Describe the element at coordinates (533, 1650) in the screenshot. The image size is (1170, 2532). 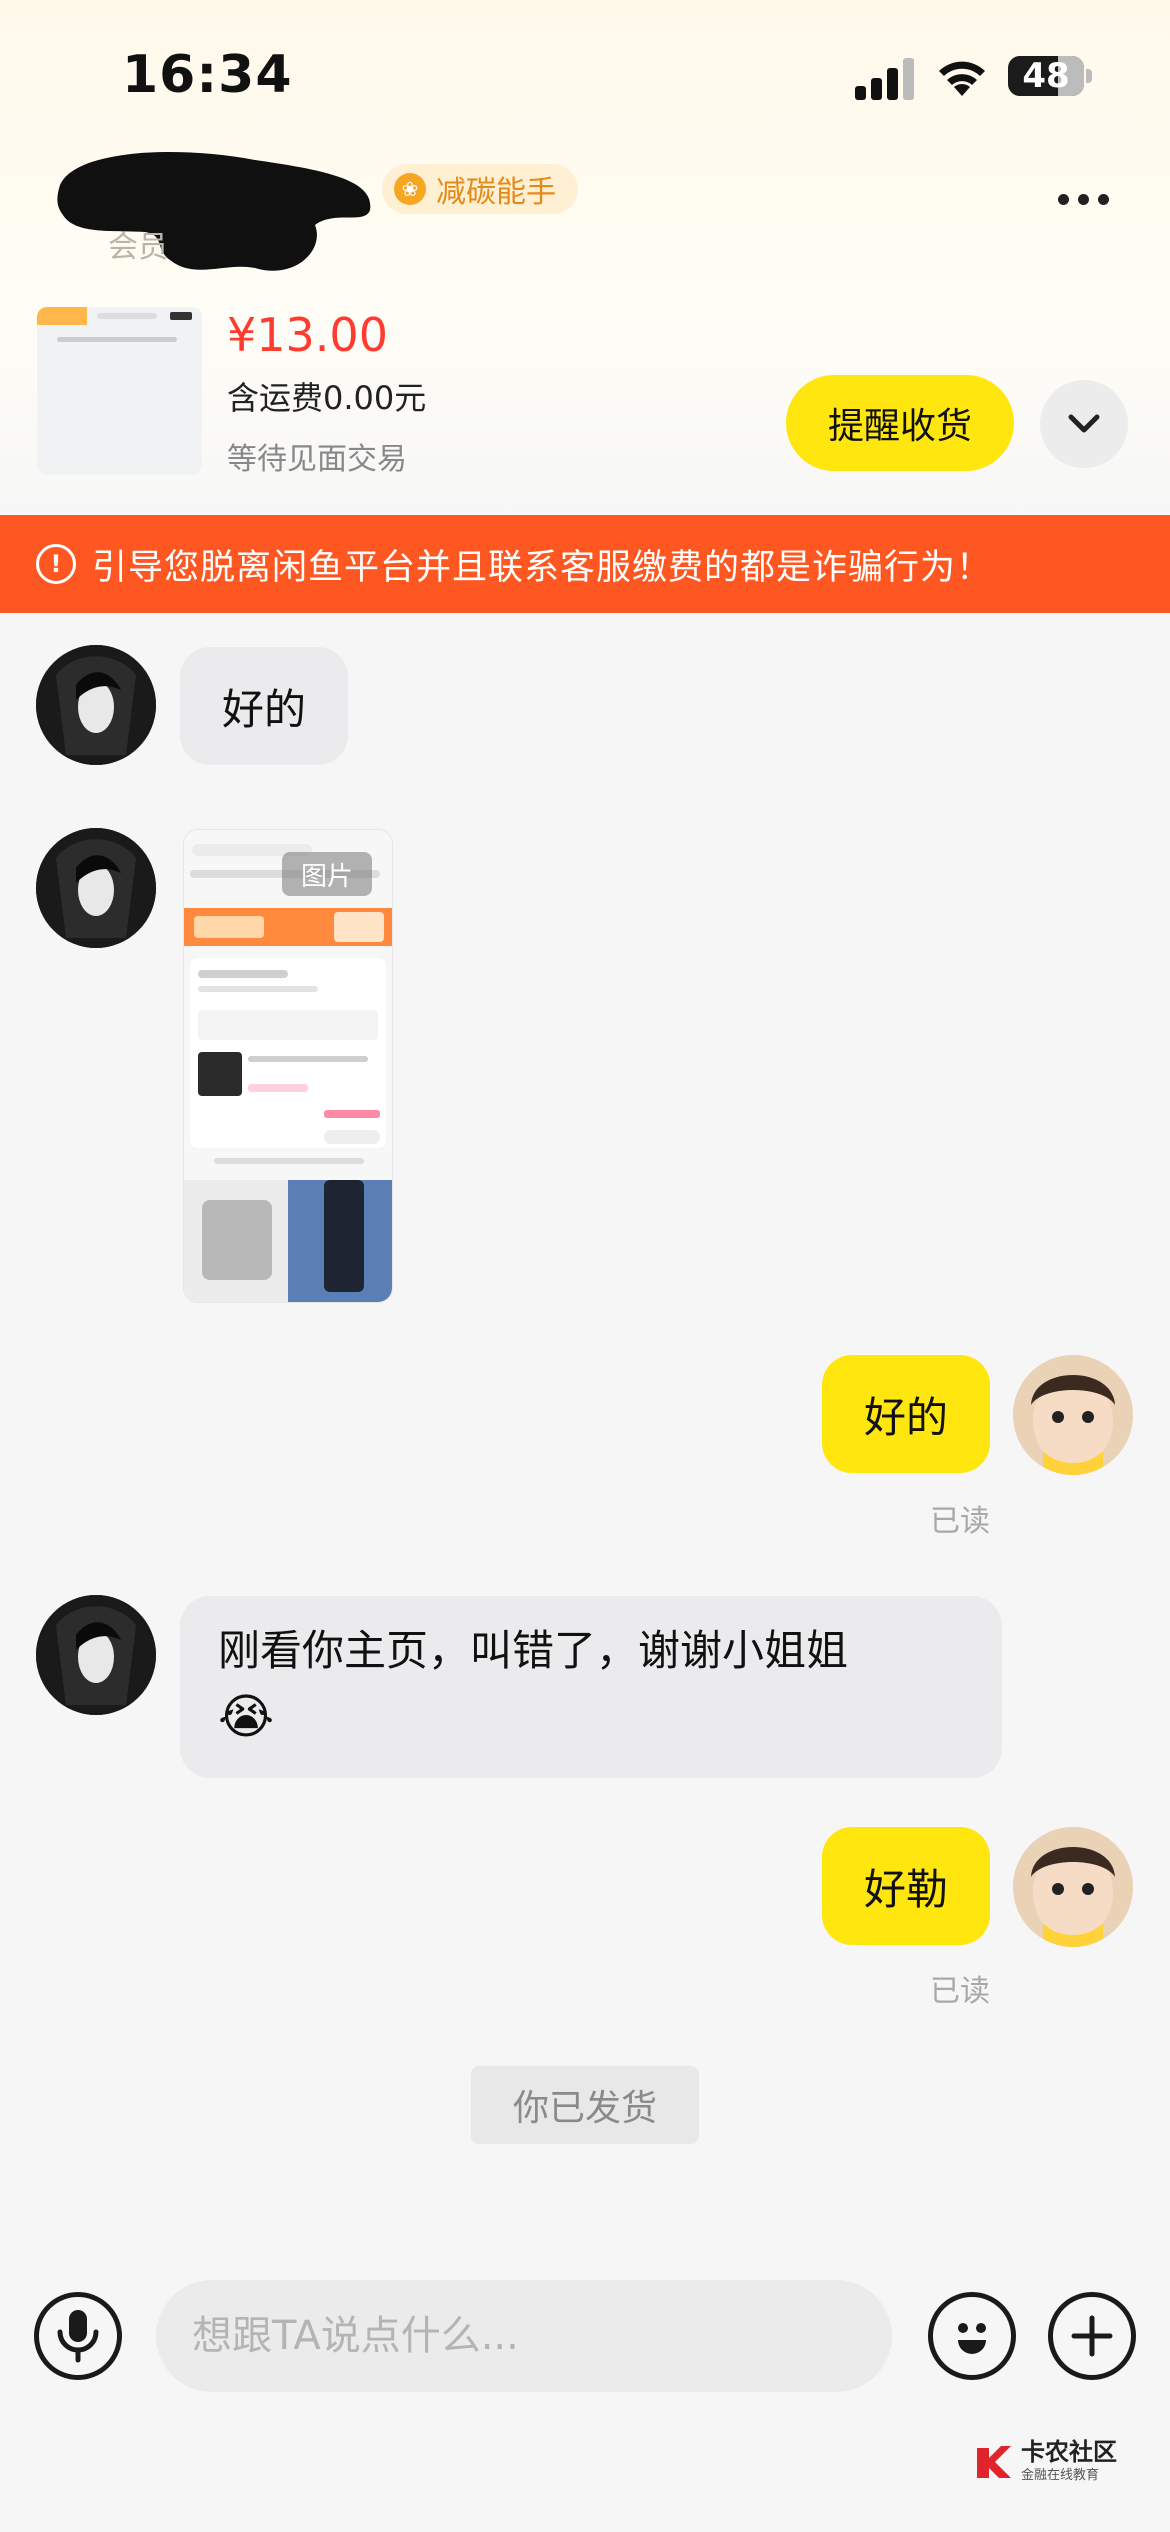
I see `message-text: 刚看你主页，叫错了，谢谢小姐姐` at that location.